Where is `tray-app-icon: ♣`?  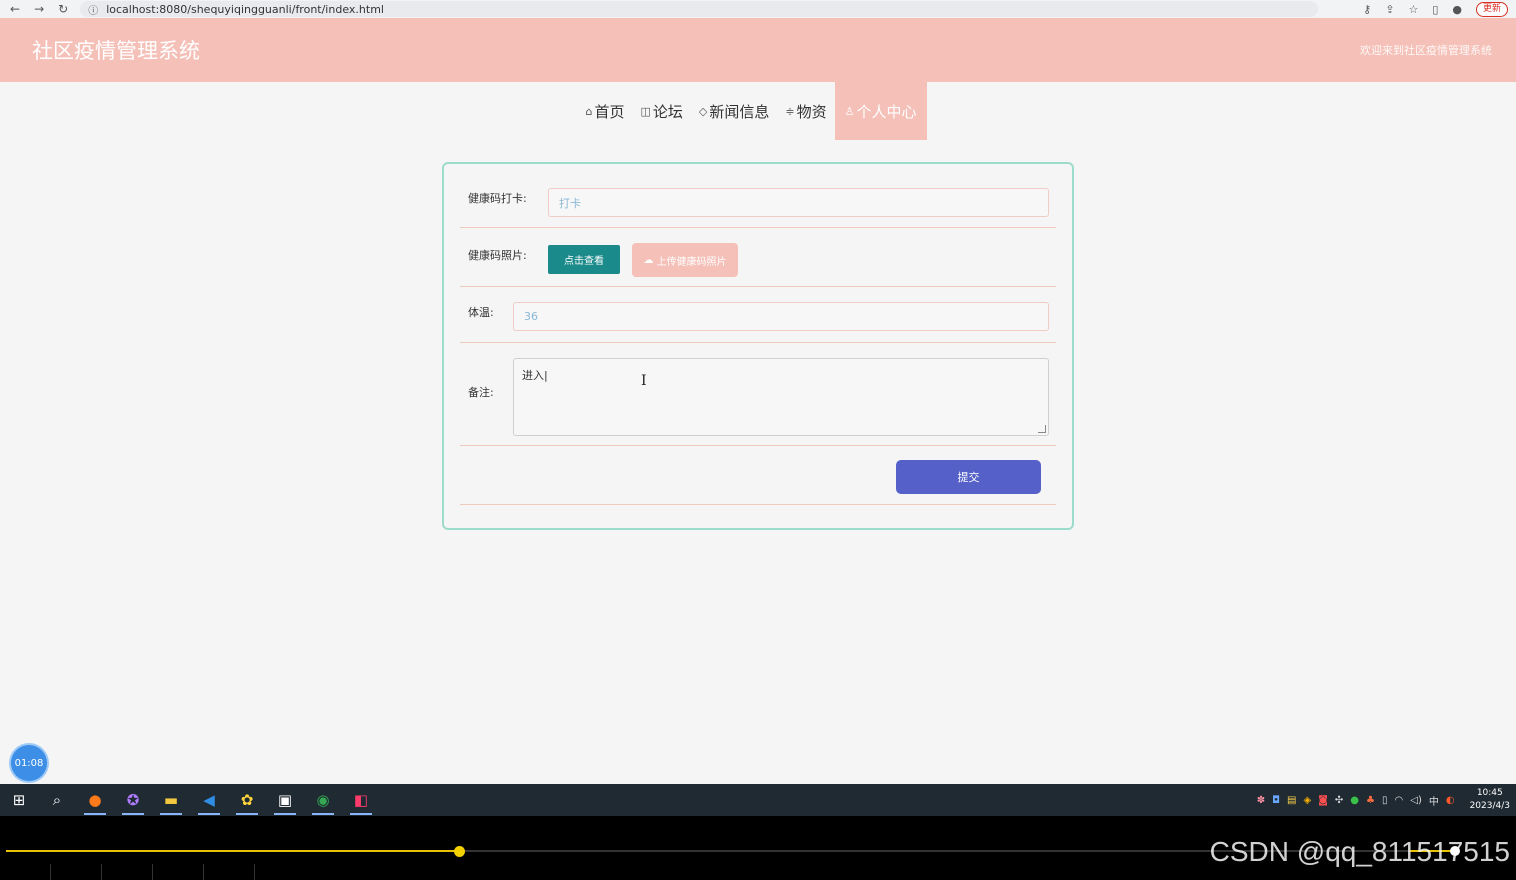 tray-app-icon: ♣ is located at coordinates (1370, 800).